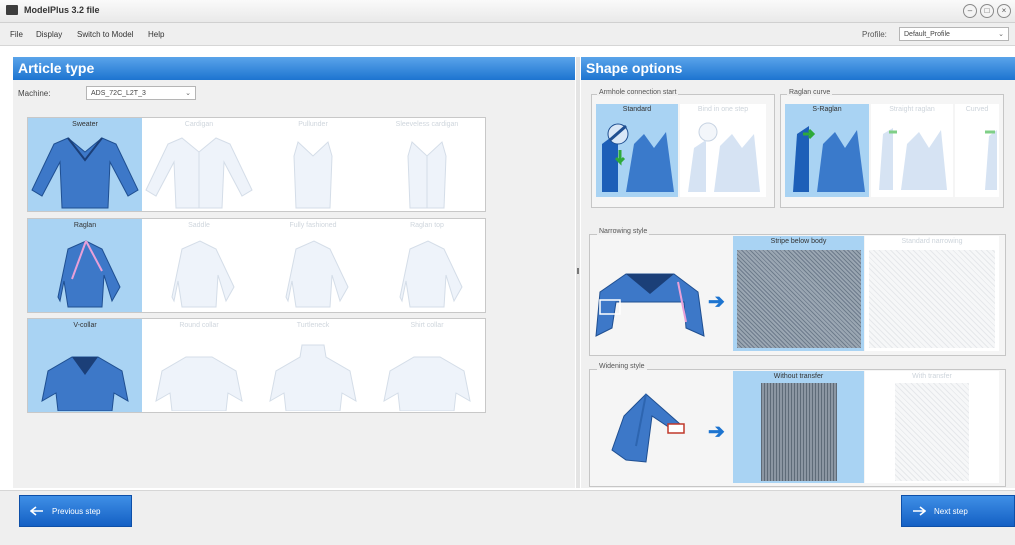 This screenshot has width=1015, height=545. I want to click on option-v-collar: V-collar, so click(85, 365).